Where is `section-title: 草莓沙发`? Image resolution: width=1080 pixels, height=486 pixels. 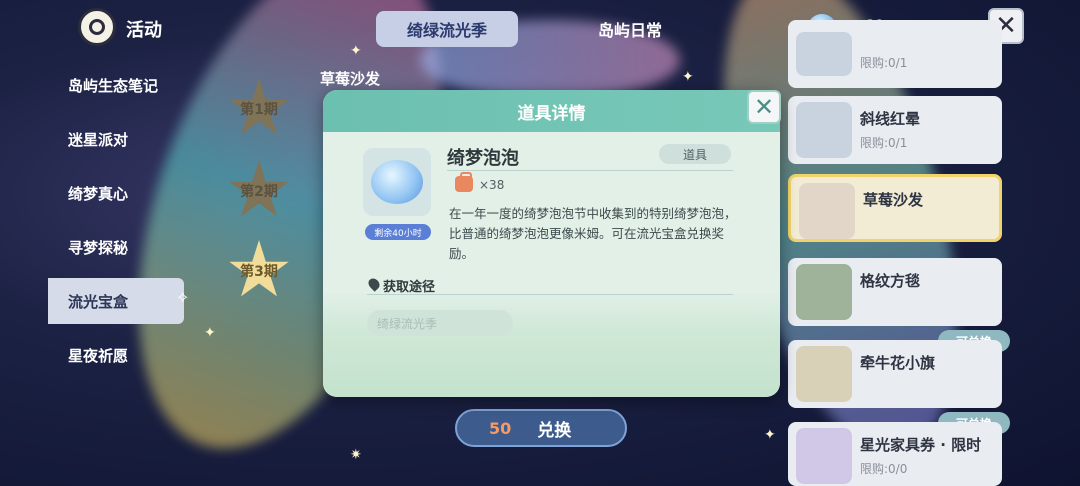 section-title: 草莓沙发 is located at coordinates (350, 79).